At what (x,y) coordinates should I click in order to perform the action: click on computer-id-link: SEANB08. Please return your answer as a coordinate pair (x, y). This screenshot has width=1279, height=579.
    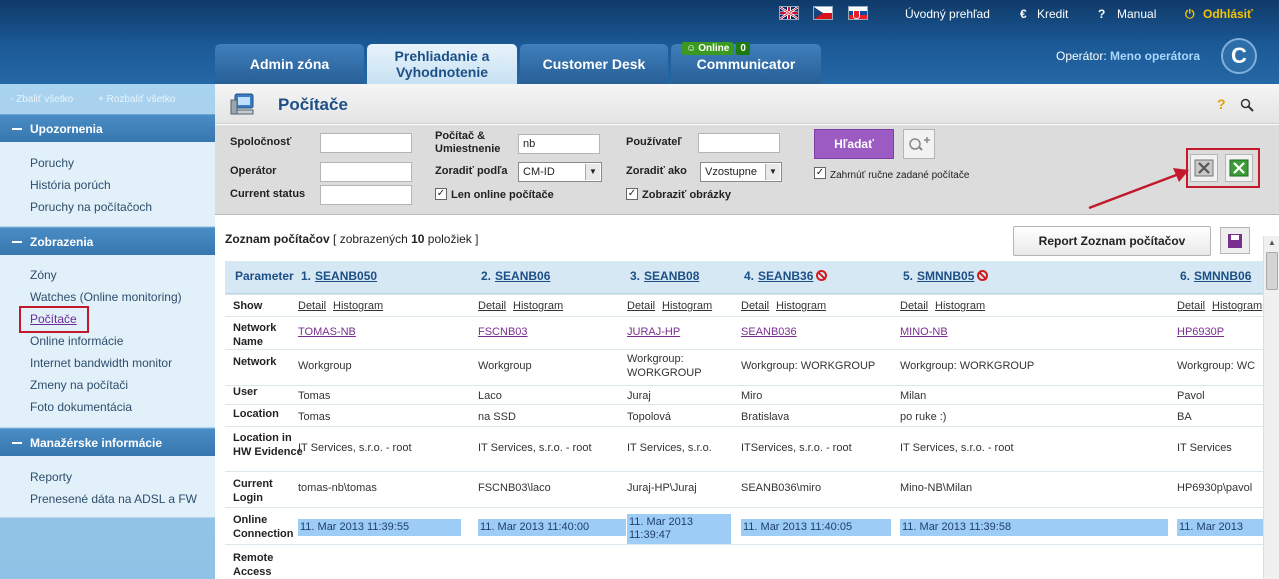
    Looking at the image, I should click on (671, 276).